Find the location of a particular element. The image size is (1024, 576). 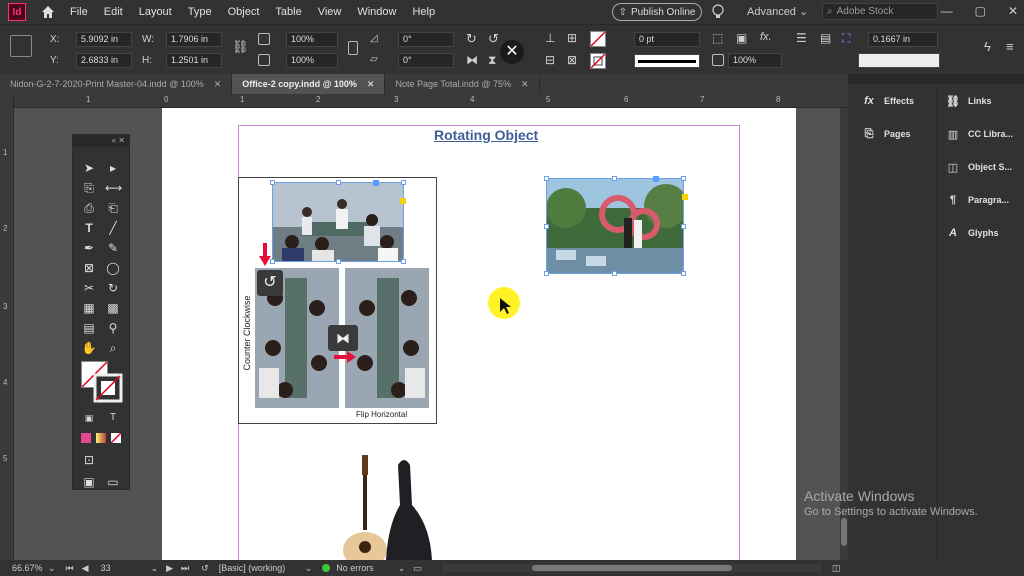

scale-x-field: 100% is located at coordinates (312, 39).